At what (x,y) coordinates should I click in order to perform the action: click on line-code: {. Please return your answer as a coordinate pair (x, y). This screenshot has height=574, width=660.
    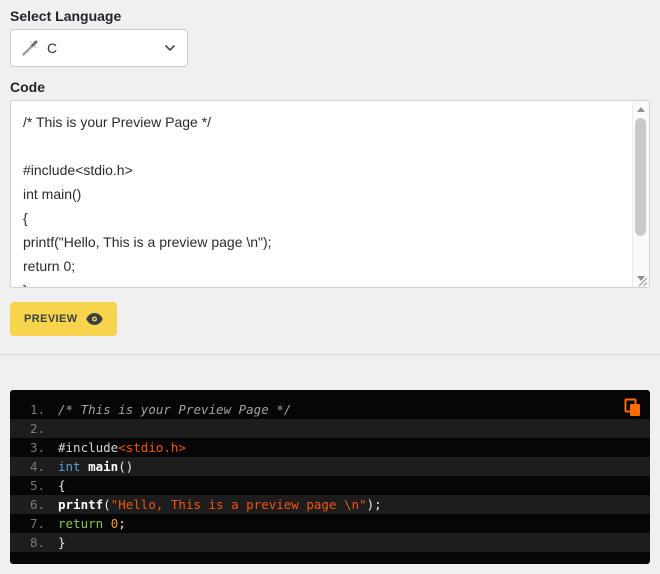
    Looking at the image, I should click on (62, 485).